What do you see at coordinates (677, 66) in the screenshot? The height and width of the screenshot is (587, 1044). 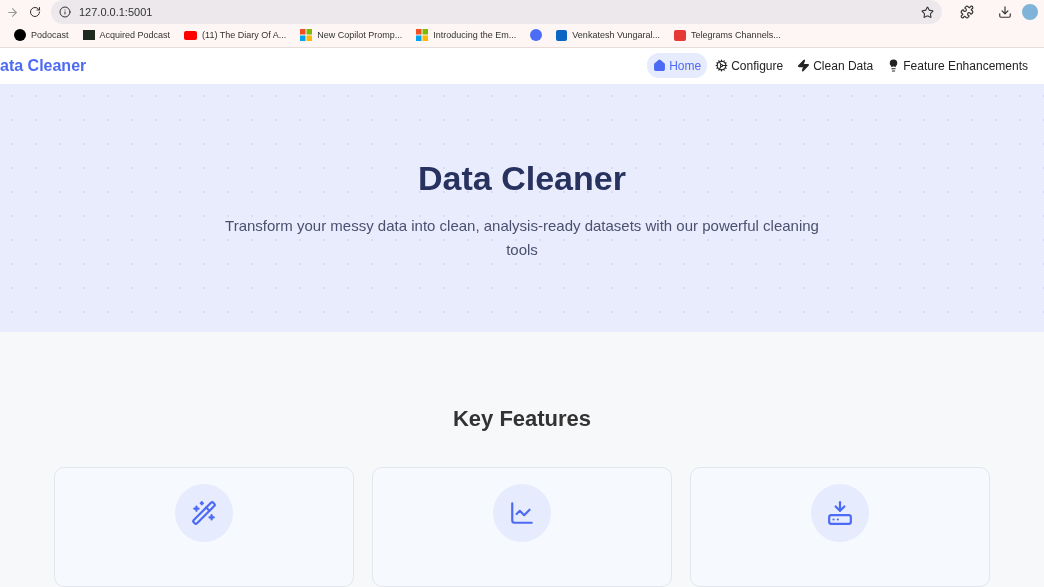 I see `nav-link: Home` at bounding box center [677, 66].